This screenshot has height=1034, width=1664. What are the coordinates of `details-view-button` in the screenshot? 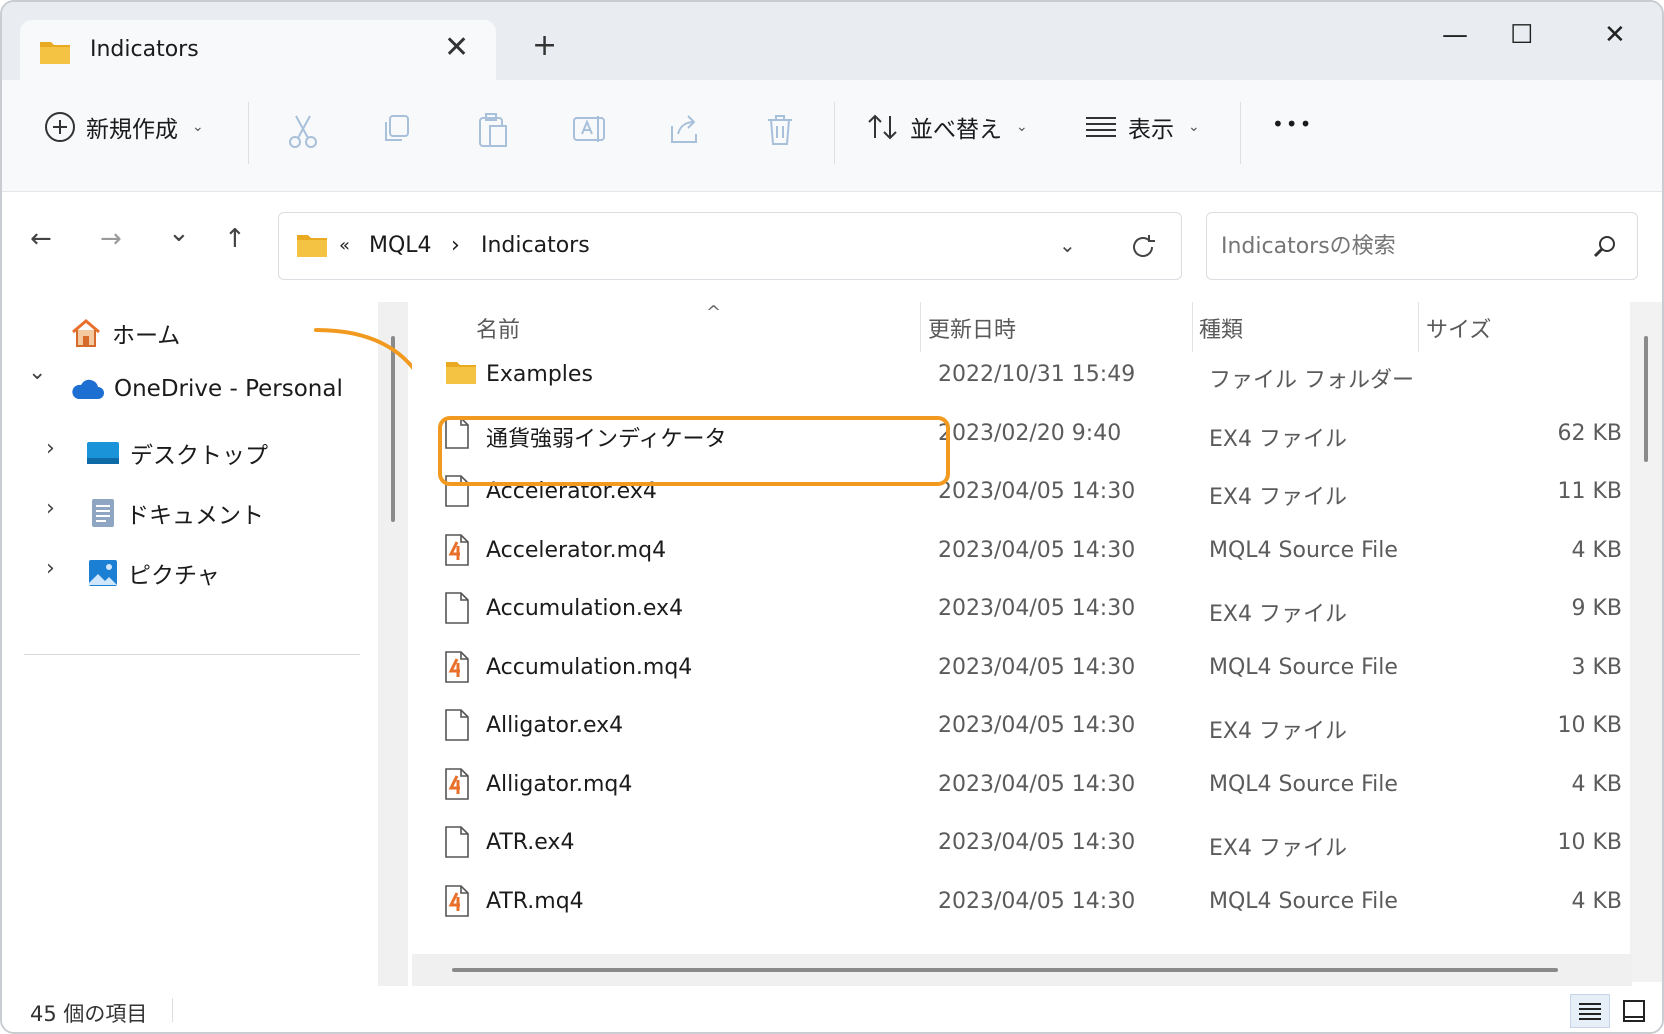 It's located at (1590, 1011).